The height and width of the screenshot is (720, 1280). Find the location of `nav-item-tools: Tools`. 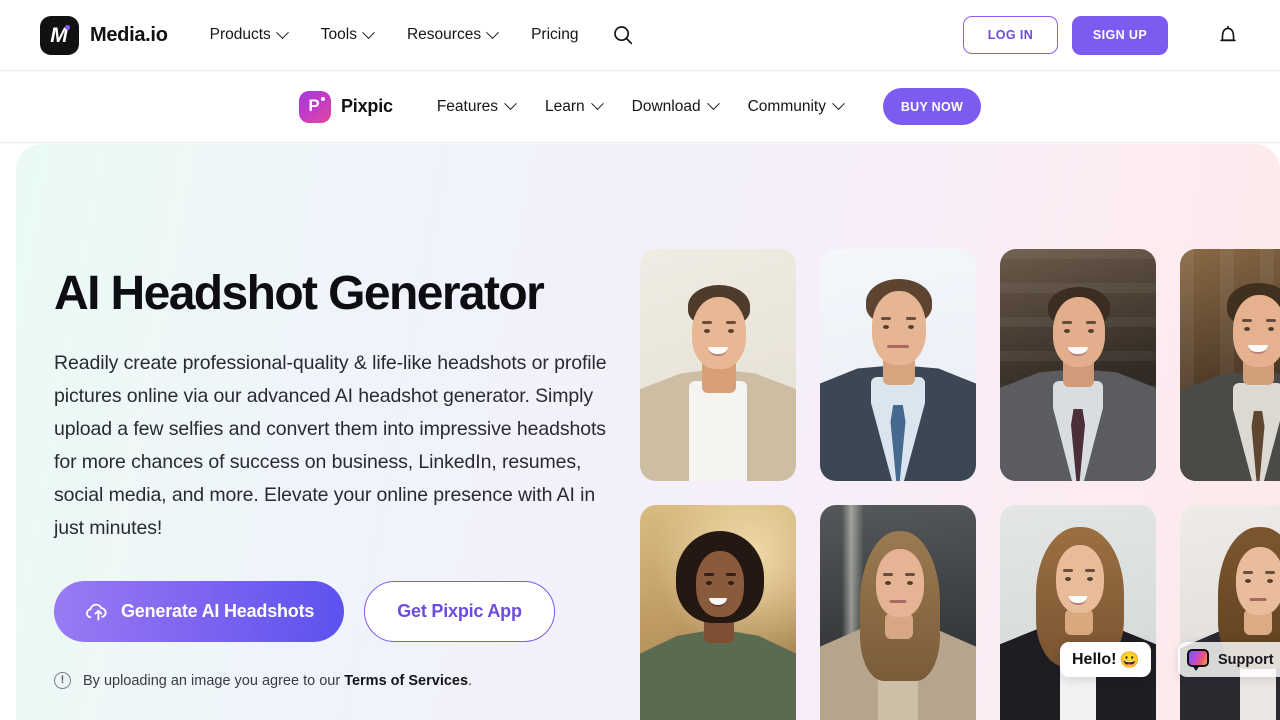

nav-item-tools: Tools is located at coordinates (347, 34).